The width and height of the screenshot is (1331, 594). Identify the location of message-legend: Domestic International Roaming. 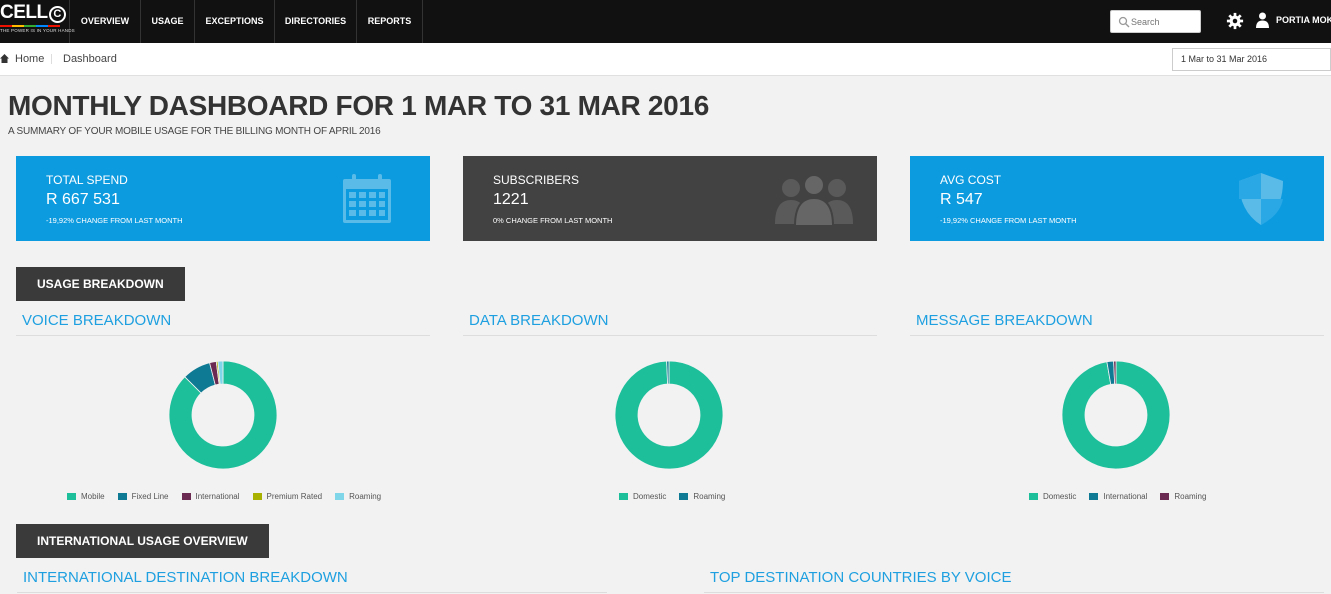
(1124, 496).